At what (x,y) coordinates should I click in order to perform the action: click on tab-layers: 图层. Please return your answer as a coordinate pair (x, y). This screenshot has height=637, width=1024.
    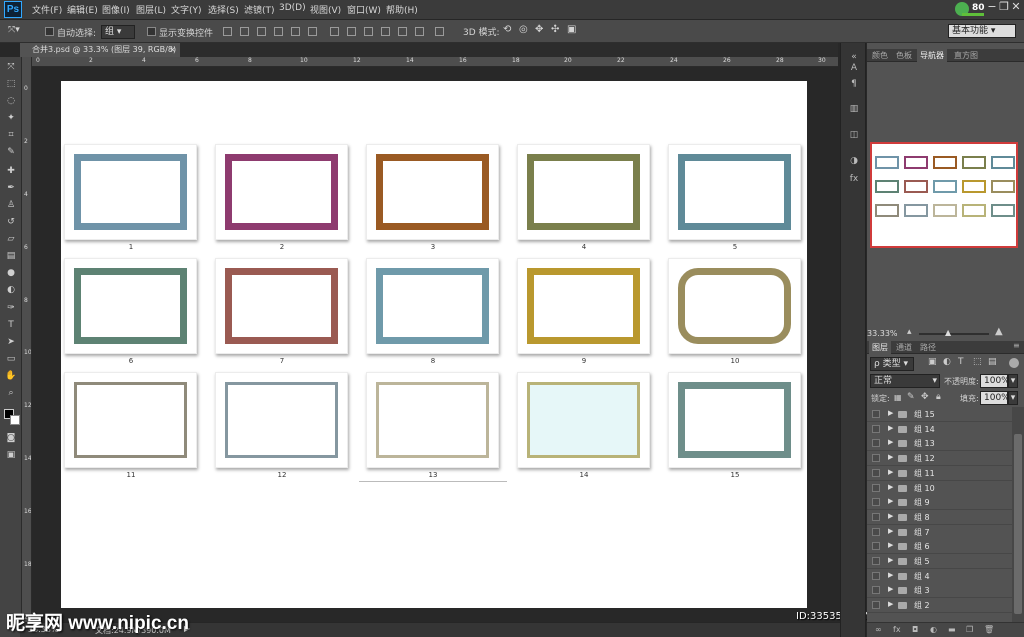
    Looking at the image, I should click on (880, 347).